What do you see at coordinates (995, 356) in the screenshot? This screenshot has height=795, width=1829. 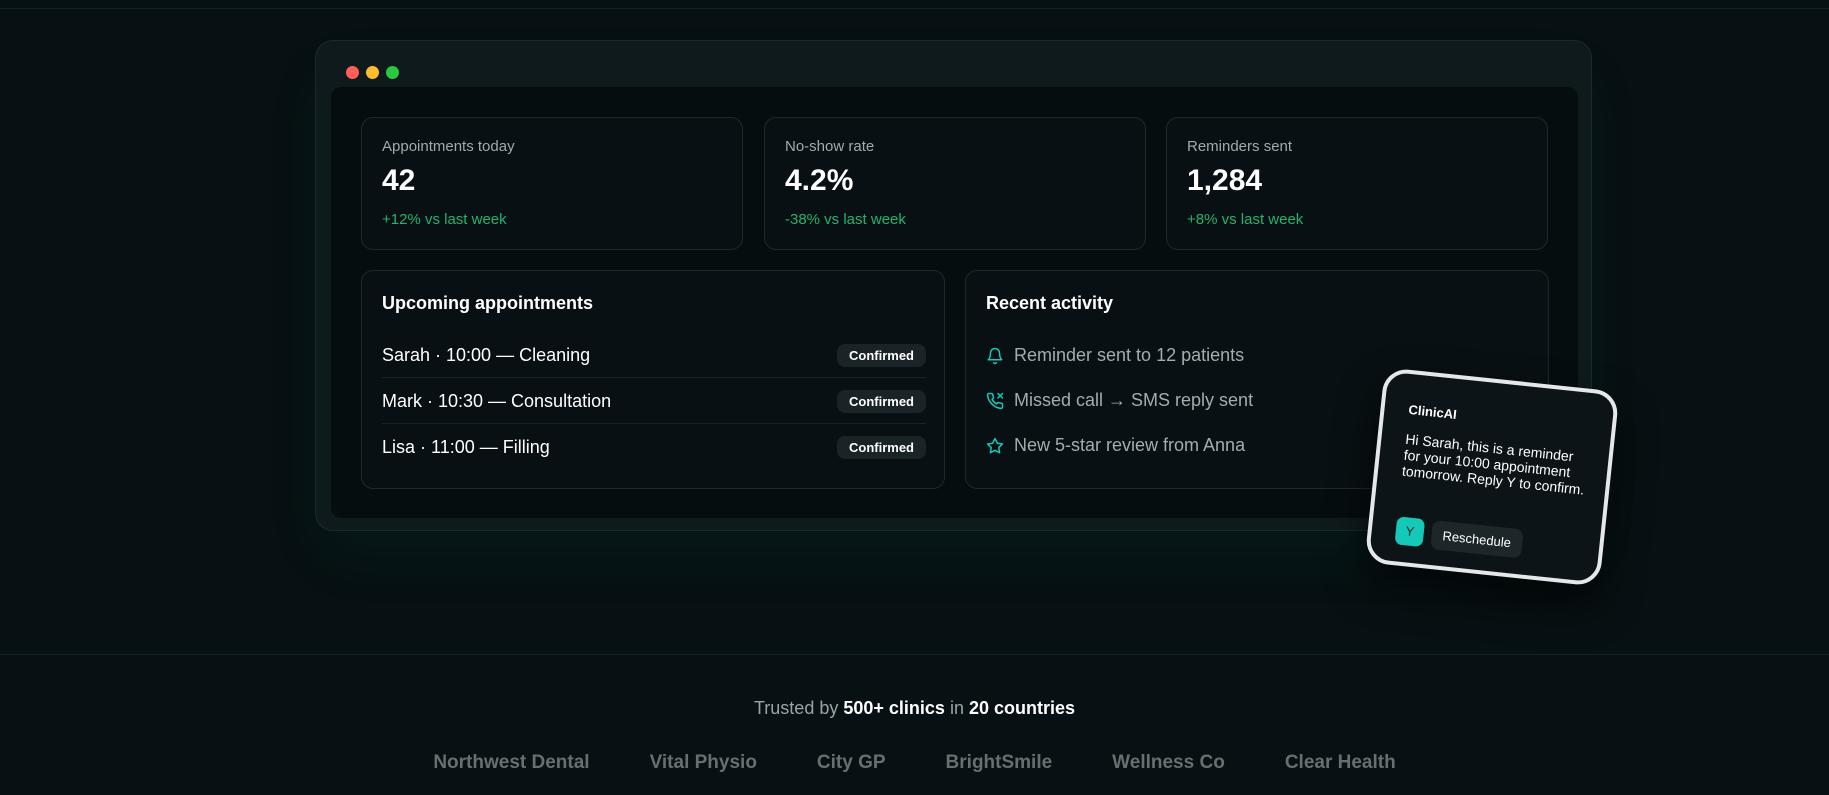 I see `bell-icon` at bounding box center [995, 356].